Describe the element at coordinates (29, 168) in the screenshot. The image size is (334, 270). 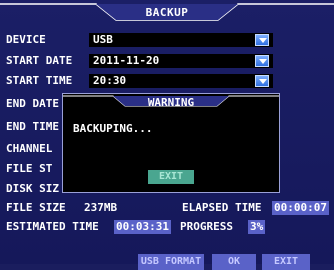
I see `file-status-label: FILE ST` at that location.